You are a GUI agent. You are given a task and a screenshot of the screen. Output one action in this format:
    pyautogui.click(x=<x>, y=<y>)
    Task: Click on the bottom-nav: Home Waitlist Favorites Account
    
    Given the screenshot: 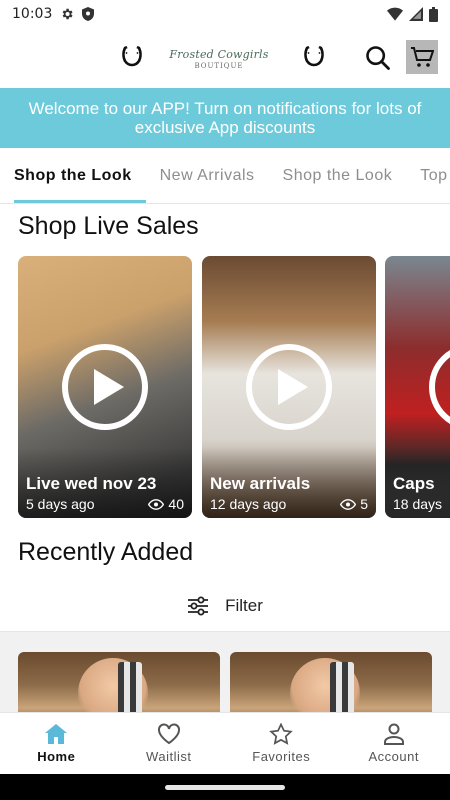 What is the action you would take?
    pyautogui.click(x=225, y=743)
    